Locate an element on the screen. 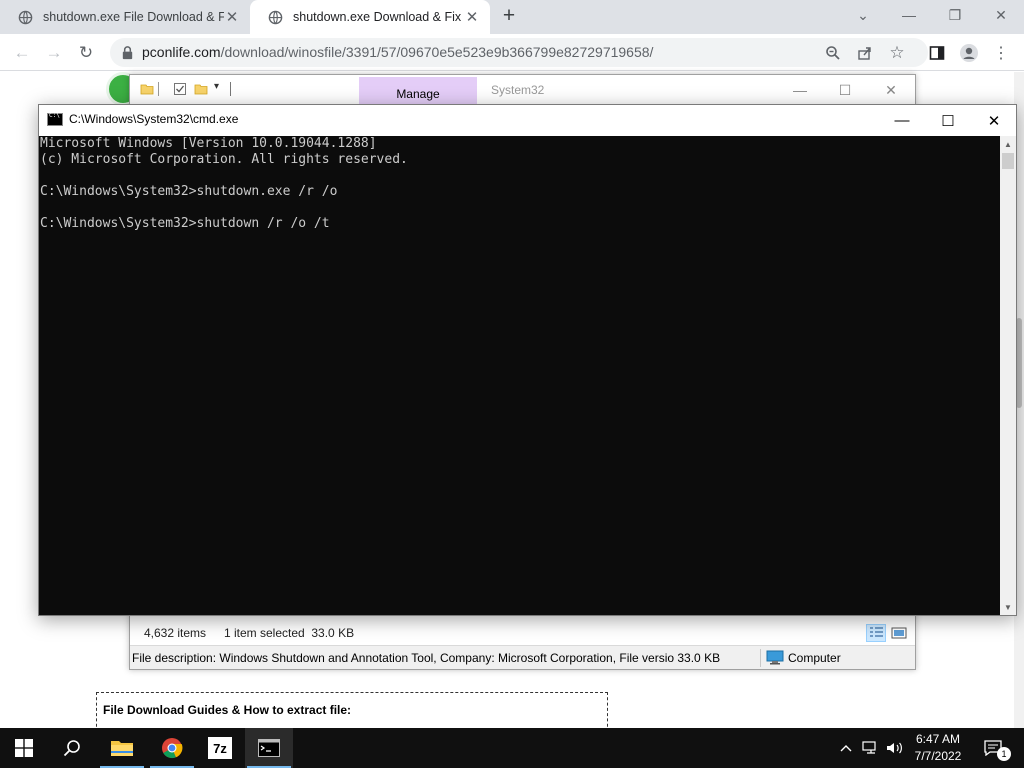 This screenshot has height=768, width=1024. cmd-titlebar: C:\Windows\System32\cmd.exe ― ☐ ✕ is located at coordinates (527, 120).